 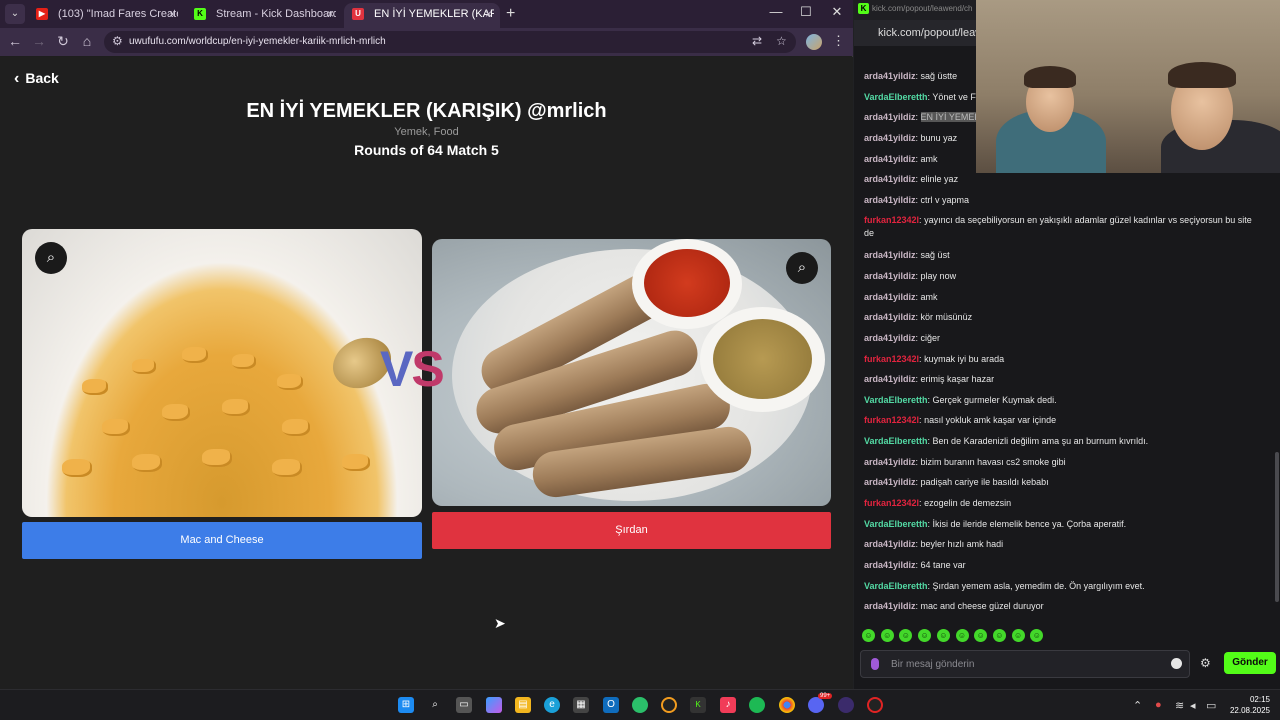 What do you see at coordinates (15, 14) in the screenshot?
I see `tab-search-button: ⌄` at bounding box center [15, 14].